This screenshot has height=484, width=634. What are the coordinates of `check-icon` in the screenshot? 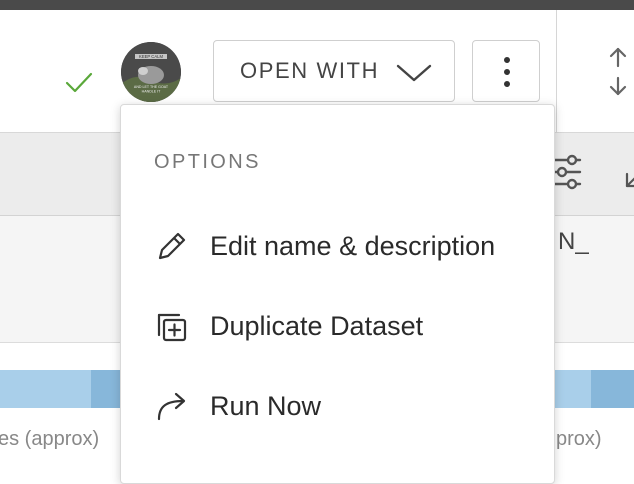 It's located at (79, 82).